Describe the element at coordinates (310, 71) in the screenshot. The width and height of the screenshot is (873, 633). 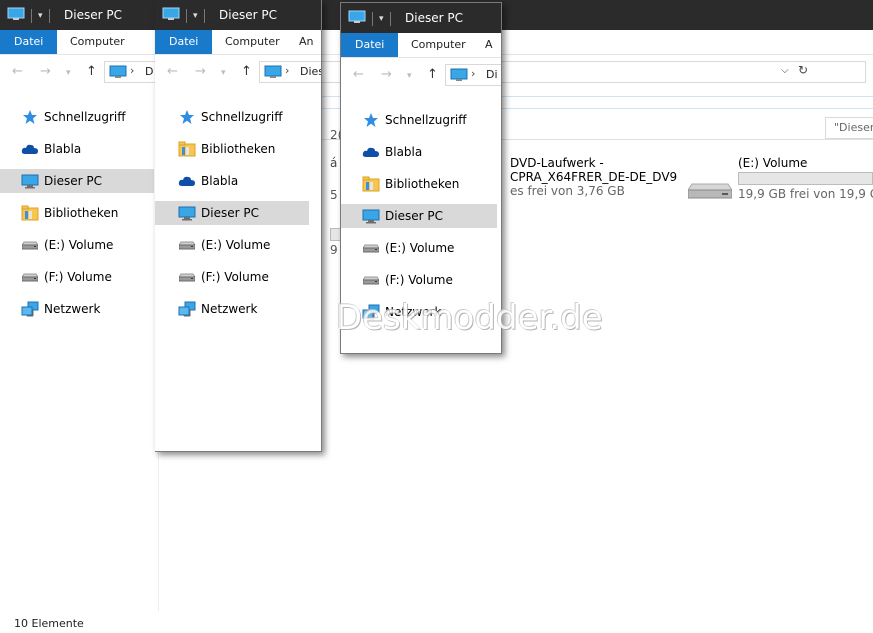
I see `breadcrumb: Dies` at that location.